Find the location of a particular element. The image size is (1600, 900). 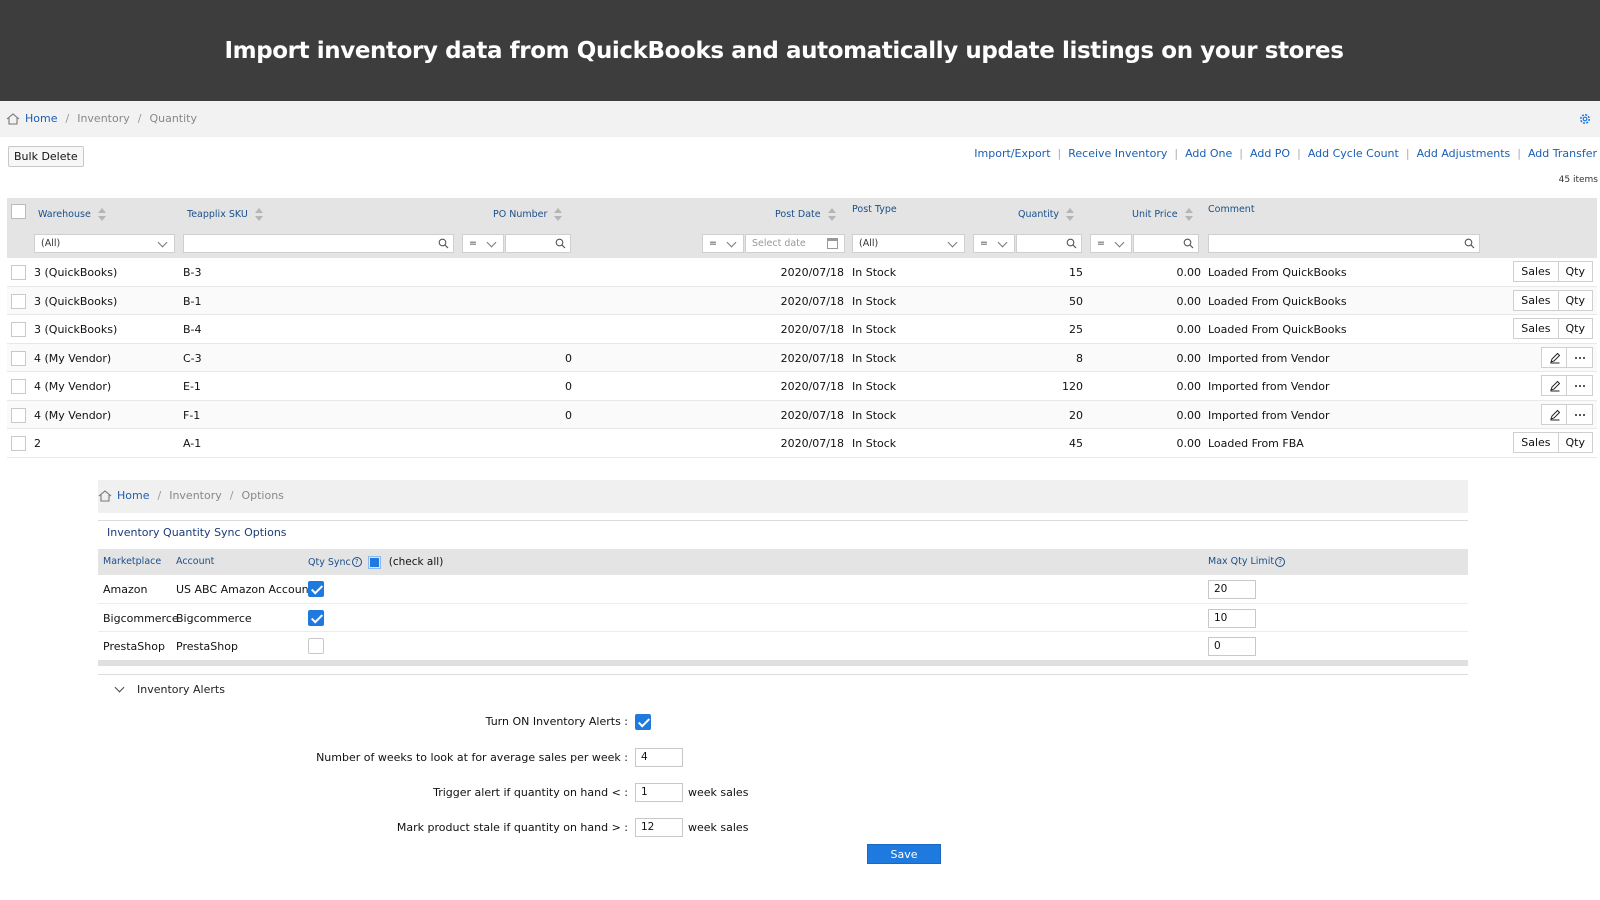

gear-icon is located at coordinates (1585, 119).